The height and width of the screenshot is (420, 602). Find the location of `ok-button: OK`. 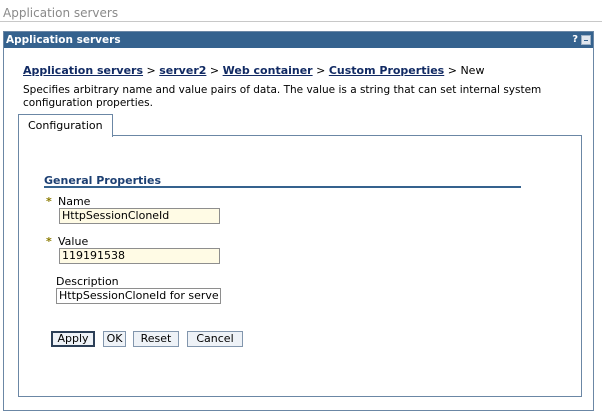

ok-button: OK is located at coordinates (114, 339).